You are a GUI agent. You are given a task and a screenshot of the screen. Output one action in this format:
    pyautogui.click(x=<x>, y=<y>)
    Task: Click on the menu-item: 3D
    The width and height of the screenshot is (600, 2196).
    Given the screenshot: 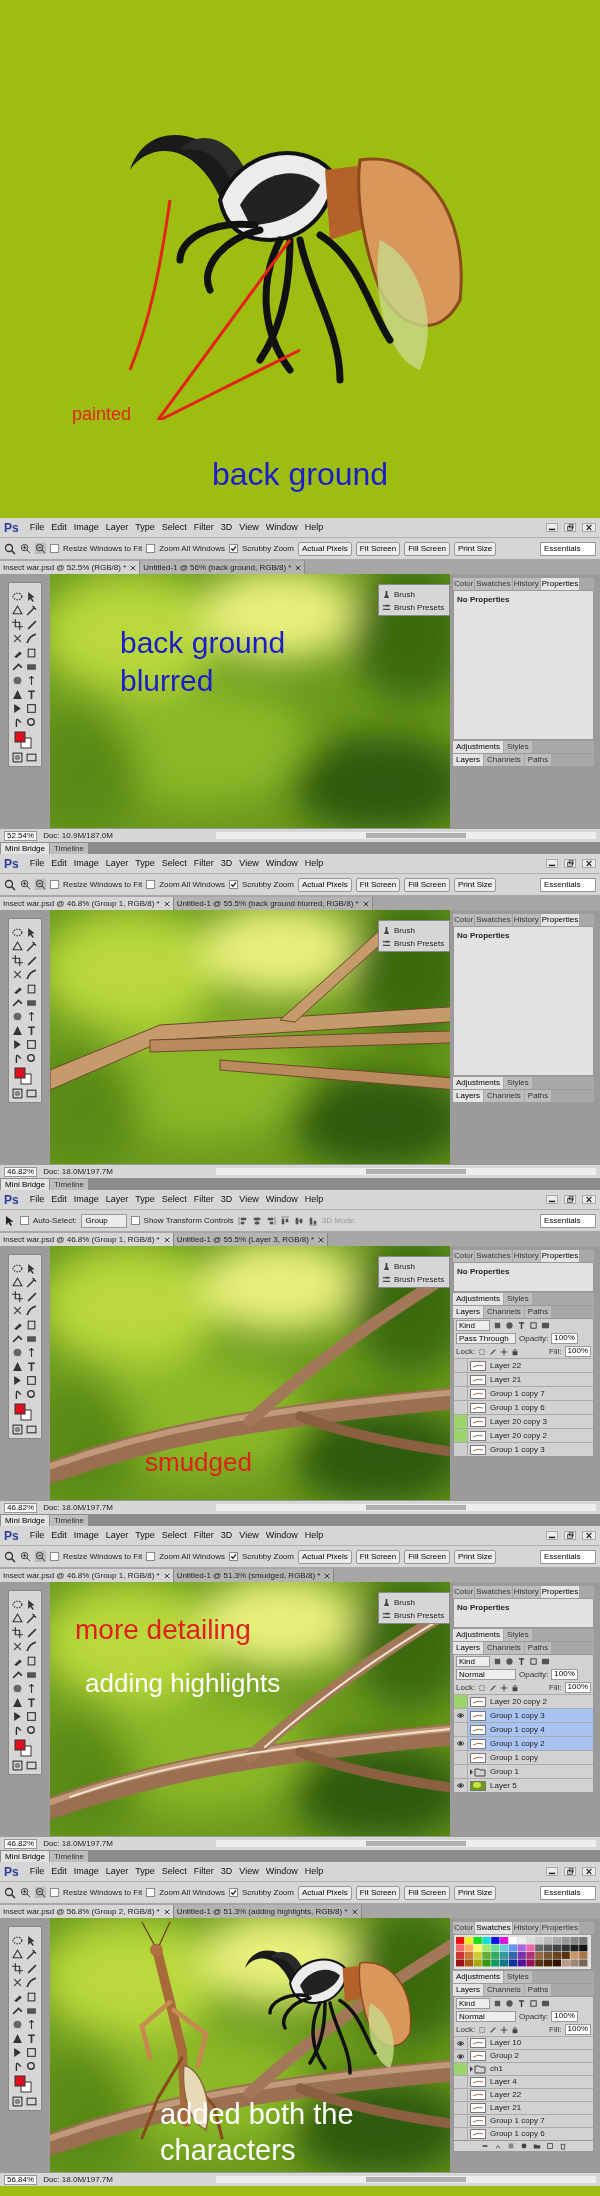 What is the action you would take?
    pyautogui.click(x=226, y=527)
    